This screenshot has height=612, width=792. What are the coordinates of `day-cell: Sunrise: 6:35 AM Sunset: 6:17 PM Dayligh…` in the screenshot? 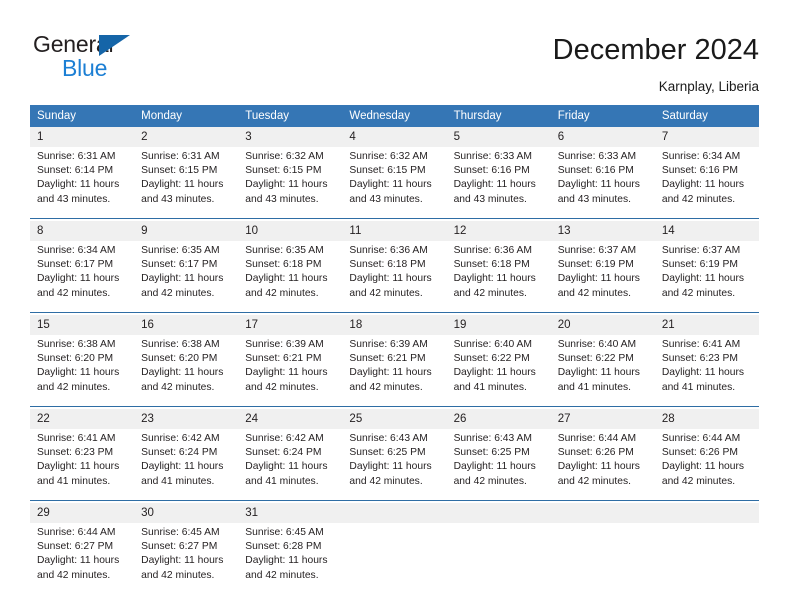 It's located at (186, 277).